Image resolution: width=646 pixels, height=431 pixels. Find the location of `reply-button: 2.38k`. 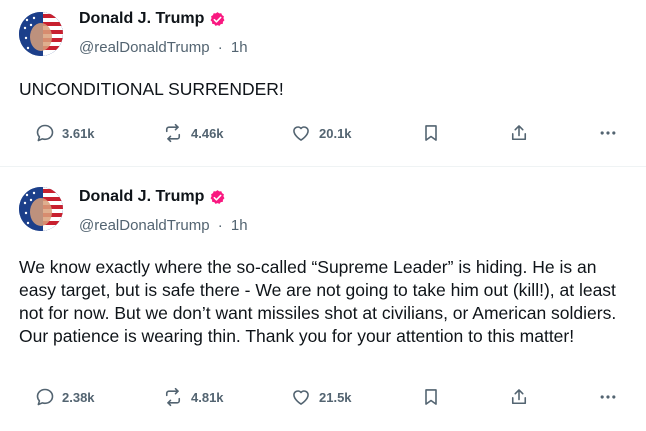

reply-button: 2.38k is located at coordinates (65, 397).